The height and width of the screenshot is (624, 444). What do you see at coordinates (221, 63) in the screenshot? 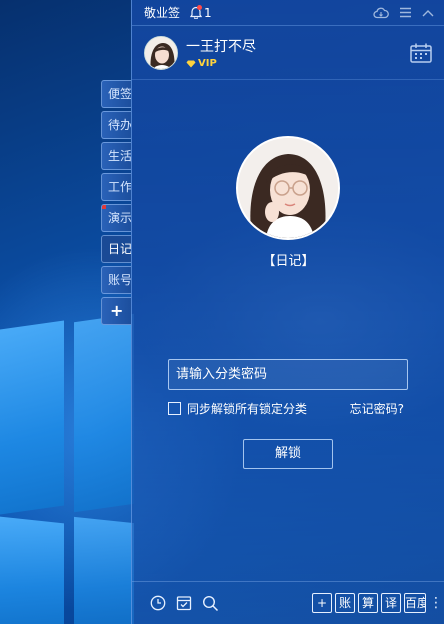
I see `vip-badge: VIP` at bounding box center [221, 63].